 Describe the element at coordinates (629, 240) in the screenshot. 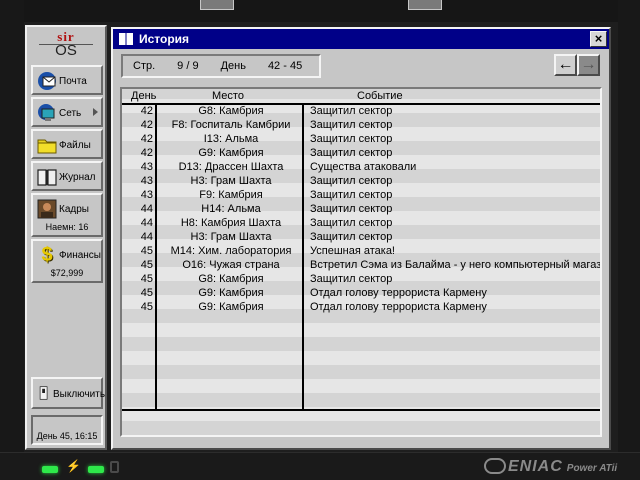

I see `device-bezel-right` at that location.